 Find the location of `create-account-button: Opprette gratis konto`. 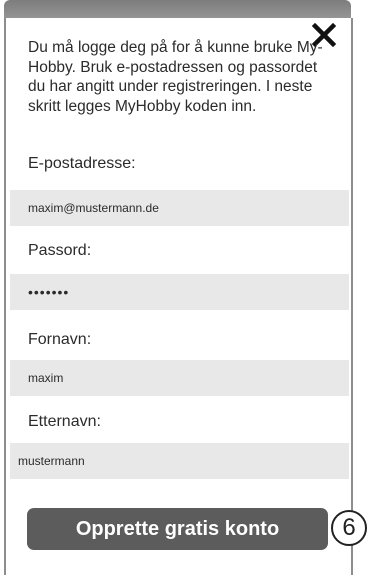

create-account-button: Opprette gratis konto is located at coordinates (177, 529).